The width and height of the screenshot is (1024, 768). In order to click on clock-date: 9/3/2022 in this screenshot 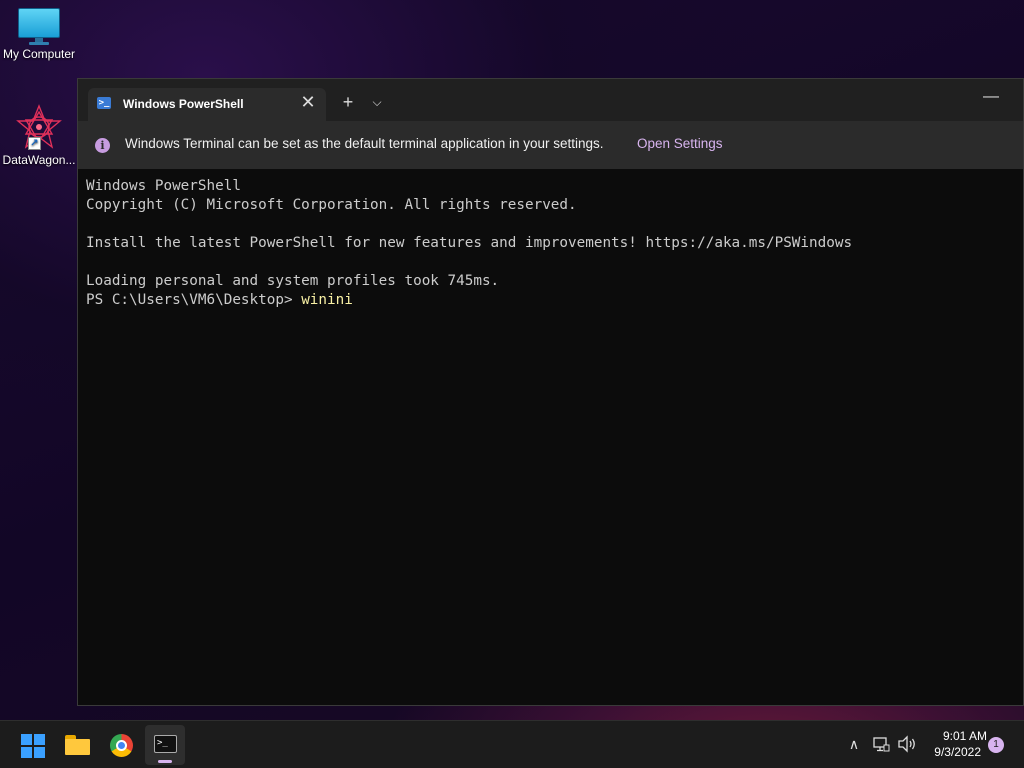, I will do `click(953, 752)`.